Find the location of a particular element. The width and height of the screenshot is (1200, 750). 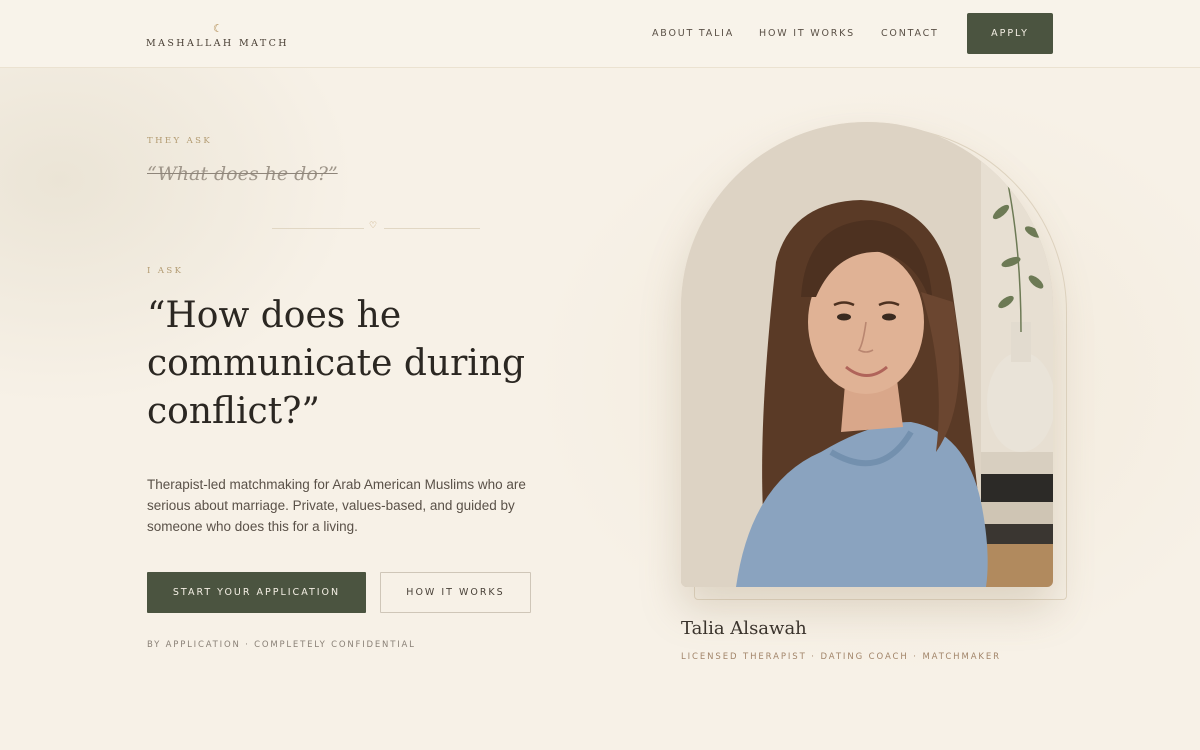

divider-line-right is located at coordinates (432, 228).